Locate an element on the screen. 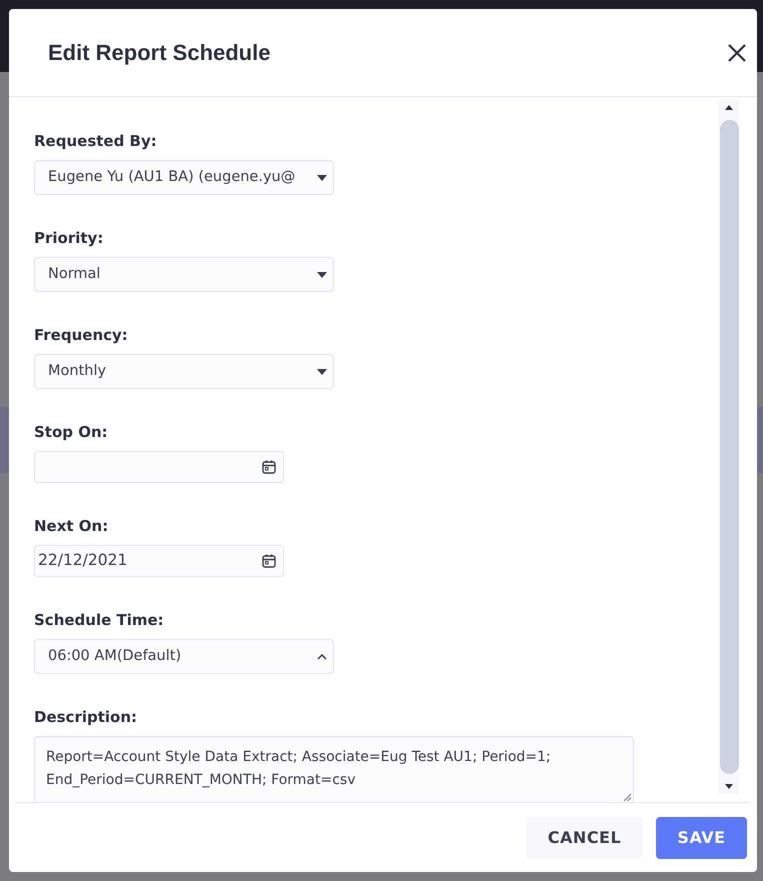 The width and height of the screenshot is (763, 881). close-button is located at coordinates (737, 52).